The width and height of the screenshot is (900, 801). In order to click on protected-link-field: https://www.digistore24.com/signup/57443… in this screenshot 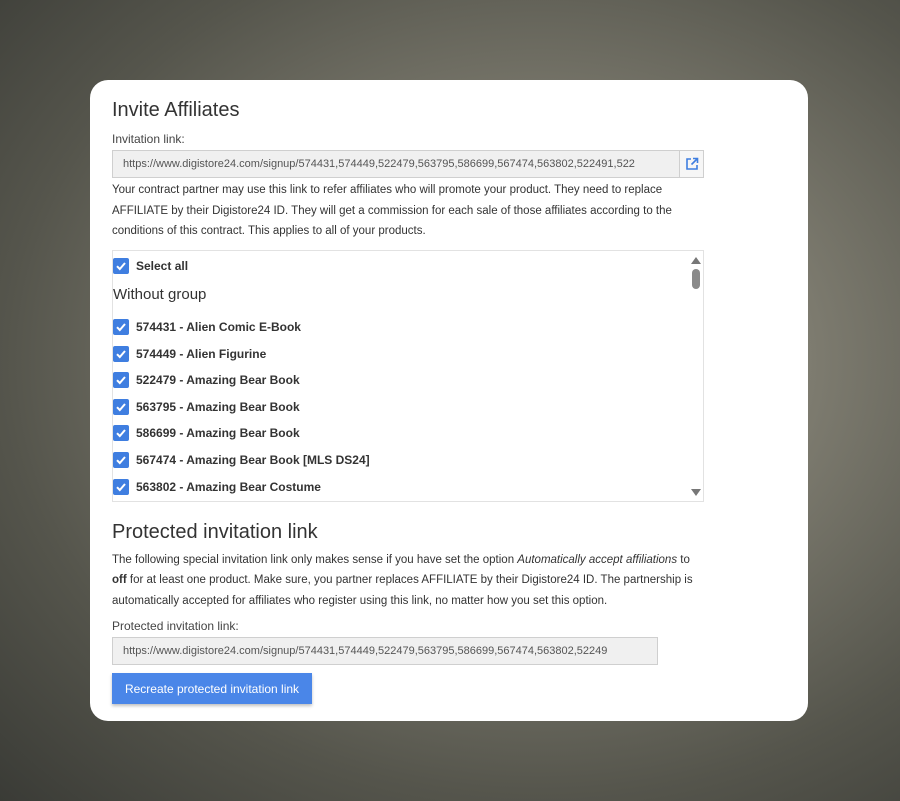, I will do `click(385, 651)`.